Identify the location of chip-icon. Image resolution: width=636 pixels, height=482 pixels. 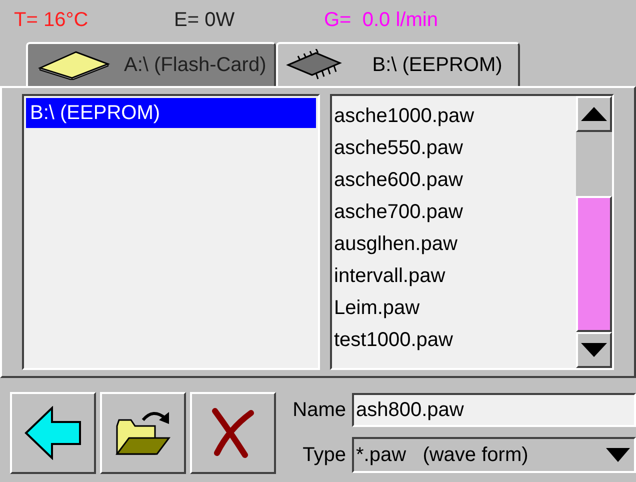
(315, 65).